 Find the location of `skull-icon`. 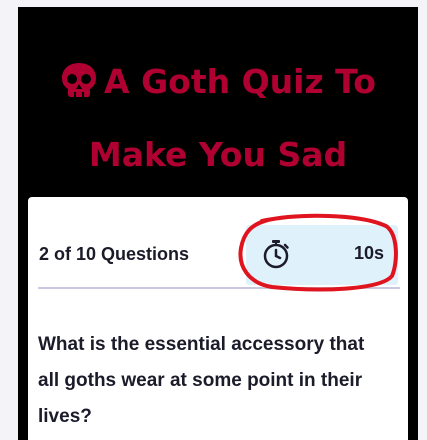

skull-icon is located at coordinates (79, 80).